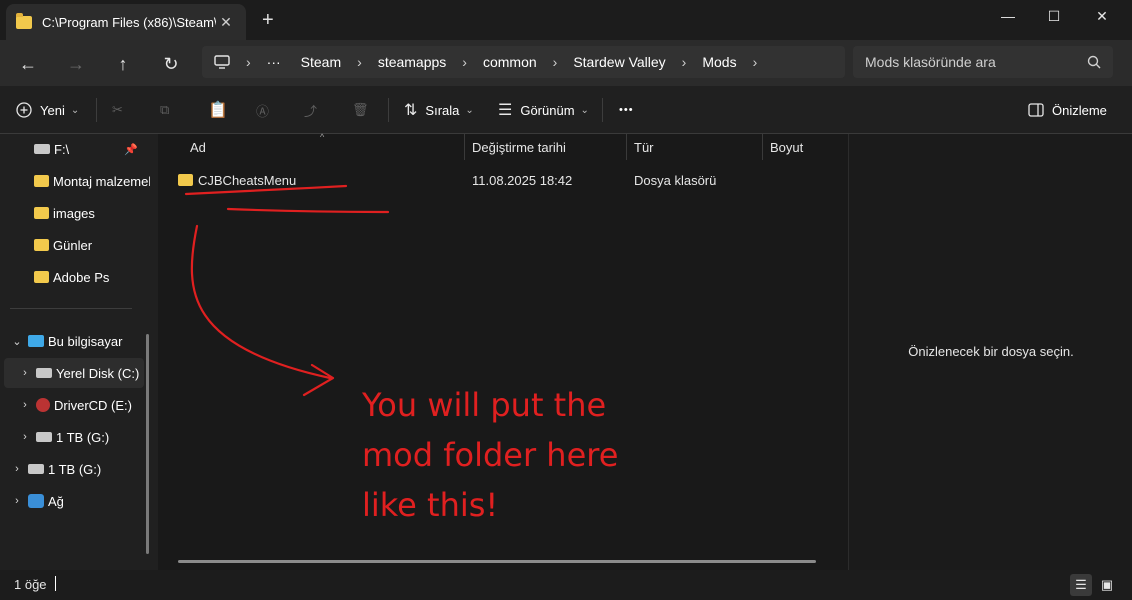 The height and width of the screenshot is (600, 1132). I want to click on details-view-icon: ☰, so click(1081, 584).